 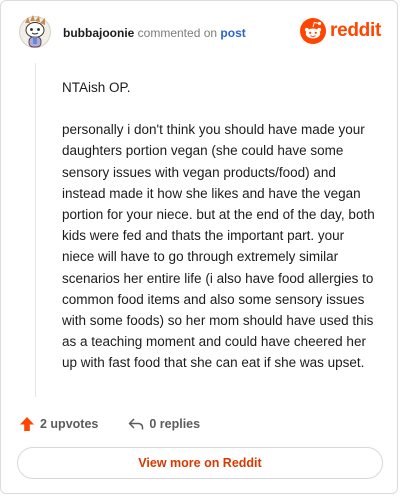 I want to click on upvote-button: 2 upvotes, so click(x=58, y=424).